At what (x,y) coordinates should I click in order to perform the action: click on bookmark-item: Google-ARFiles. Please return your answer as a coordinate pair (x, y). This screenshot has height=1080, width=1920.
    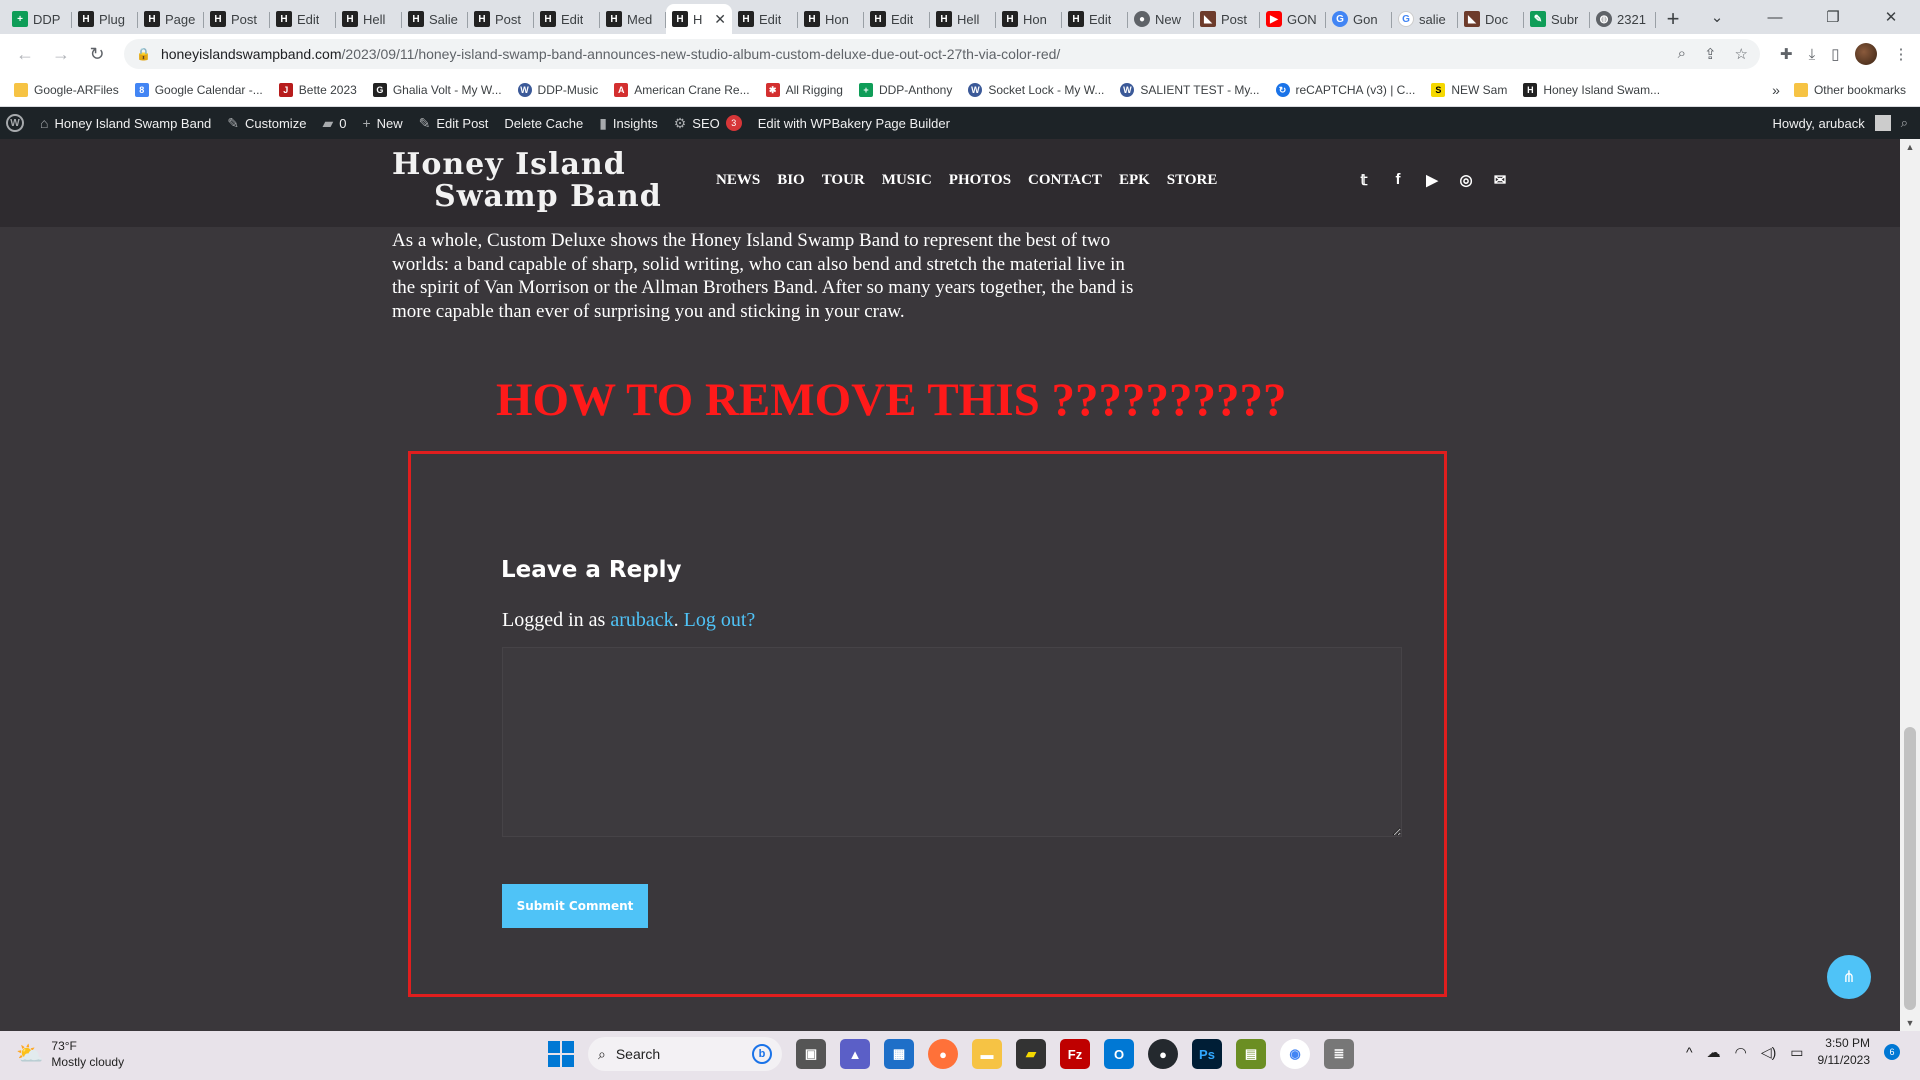
    Looking at the image, I should click on (66, 90).